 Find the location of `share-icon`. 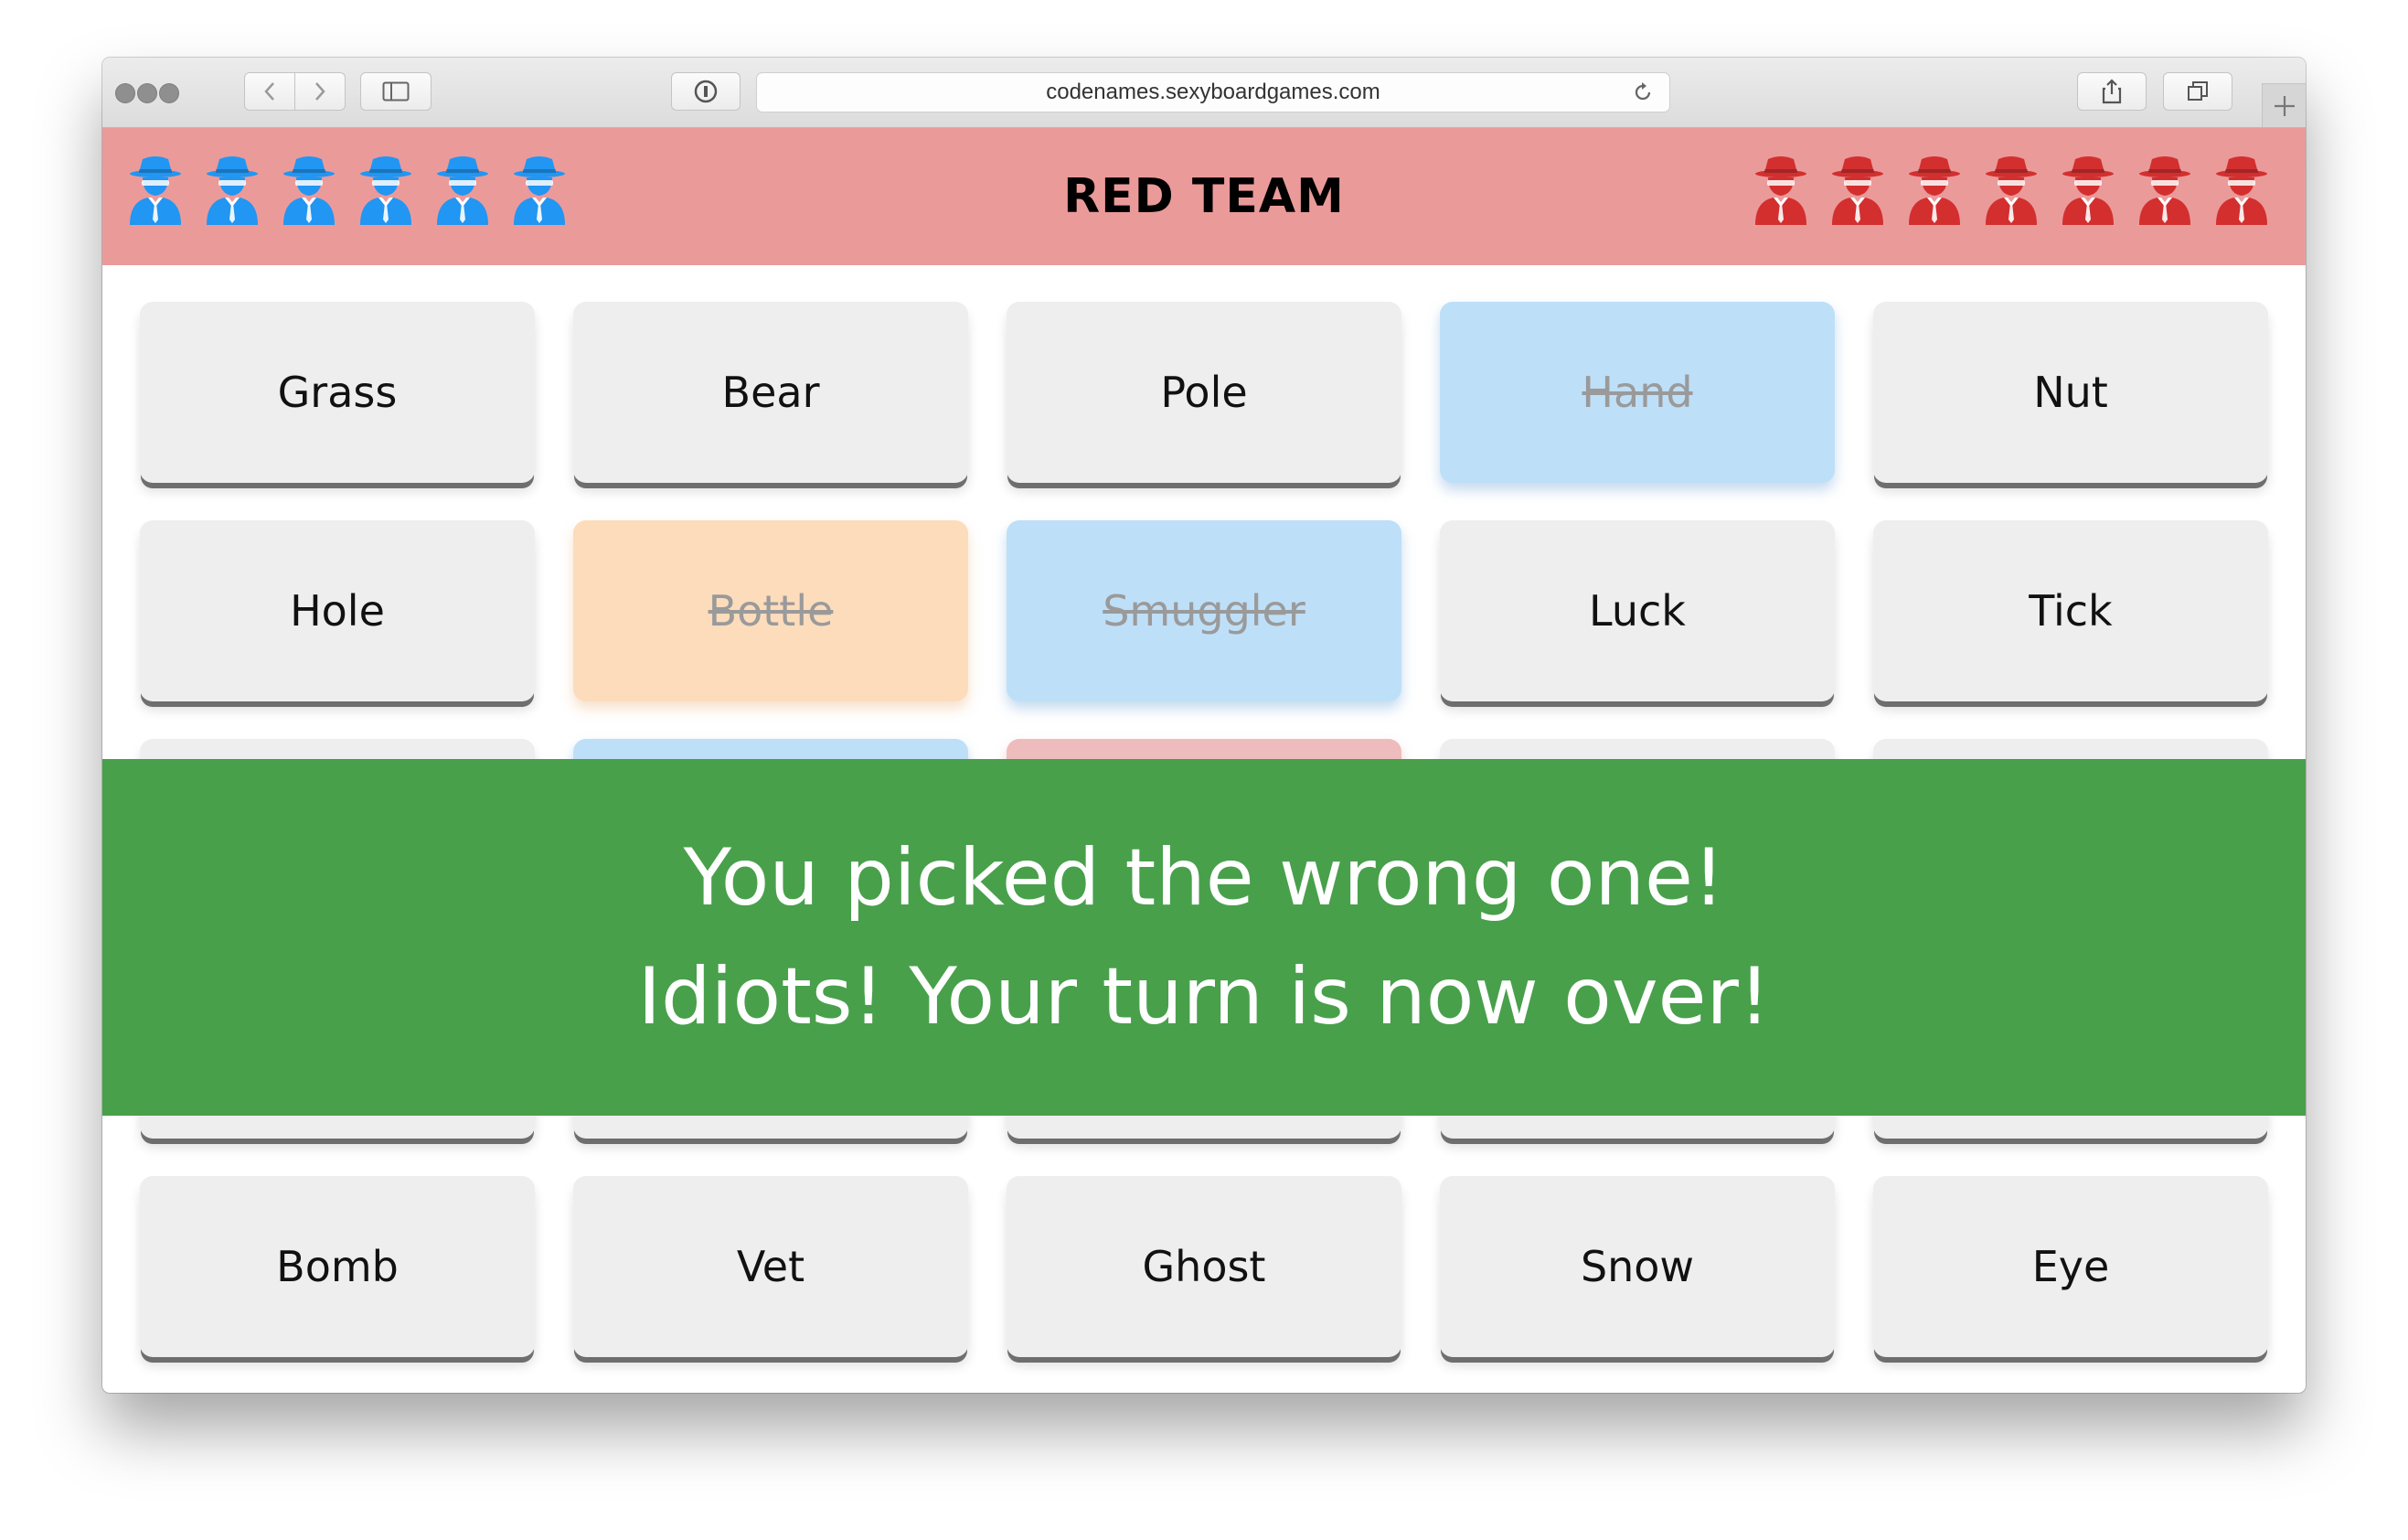

share-icon is located at coordinates (2112, 91).